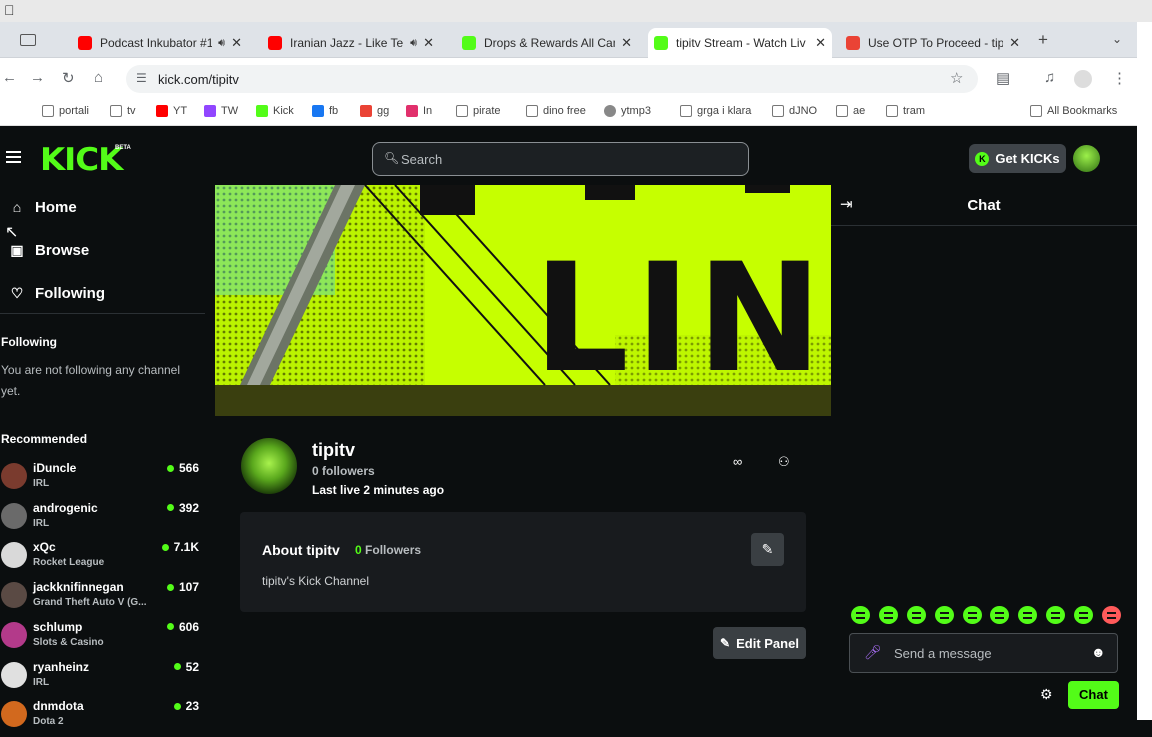 The height and width of the screenshot is (737, 1152). Describe the element at coordinates (556, 111) in the screenshot. I see `bookmark-dino-free: dino free` at that location.